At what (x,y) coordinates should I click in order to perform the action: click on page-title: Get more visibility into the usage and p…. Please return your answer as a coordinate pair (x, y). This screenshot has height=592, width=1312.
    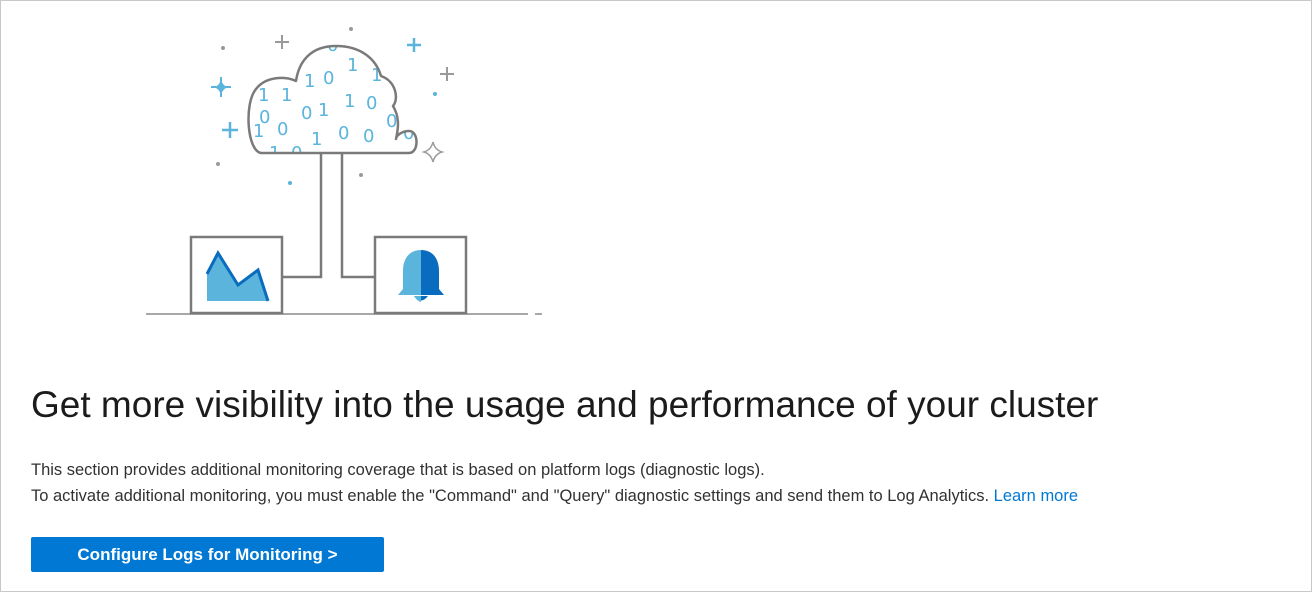
    Looking at the image, I should click on (565, 404).